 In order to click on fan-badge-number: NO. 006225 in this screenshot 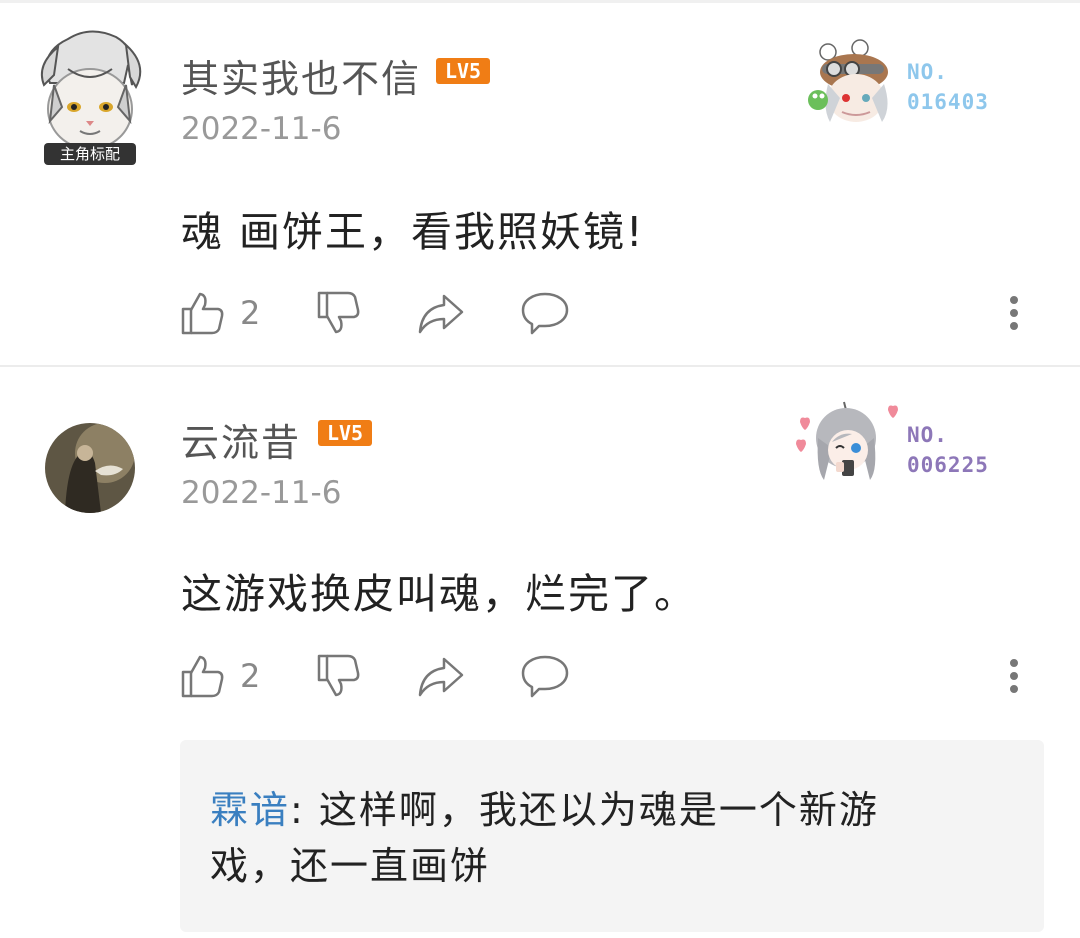, I will do `click(948, 450)`.